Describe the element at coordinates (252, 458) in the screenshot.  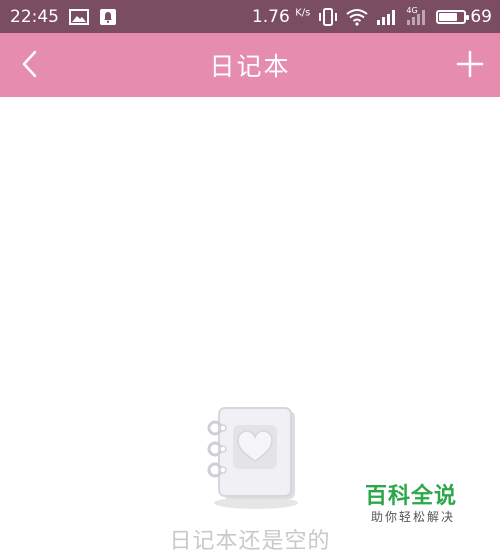
I see `notebook-heart-icon` at that location.